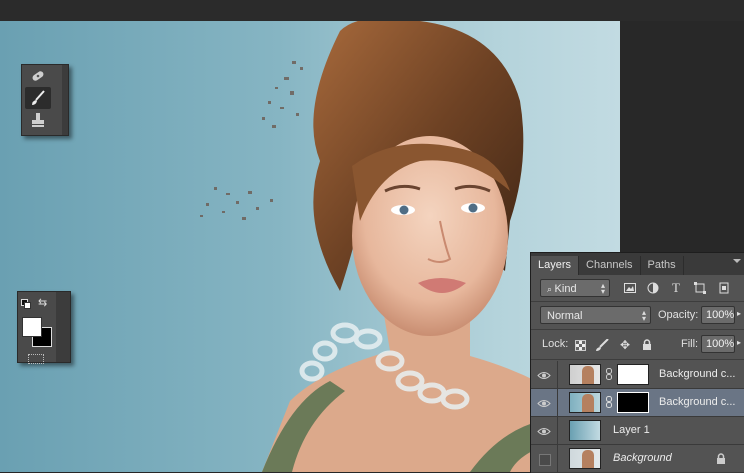  I want to click on fill-dropdown-icon: ▸, so click(739, 342).